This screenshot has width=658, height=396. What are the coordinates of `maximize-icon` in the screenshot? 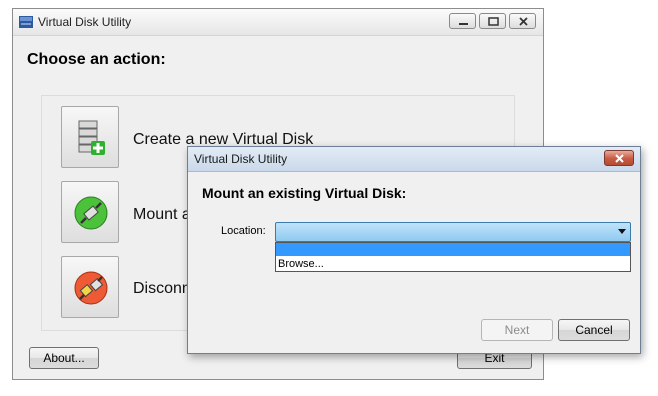 It's located at (493, 21).